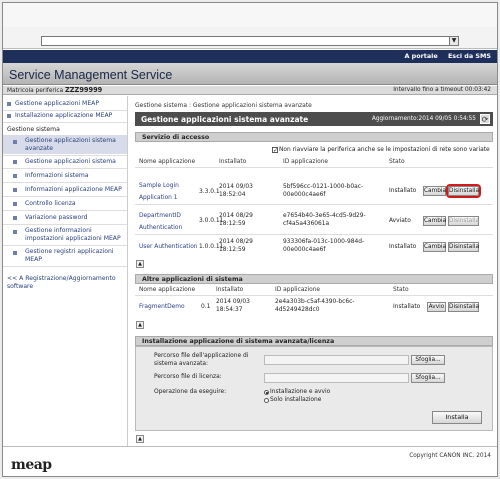 This screenshot has height=479, width=500. Describe the element at coordinates (296, 400) in the screenshot. I see `install-only-label: Solo installazione` at that location.